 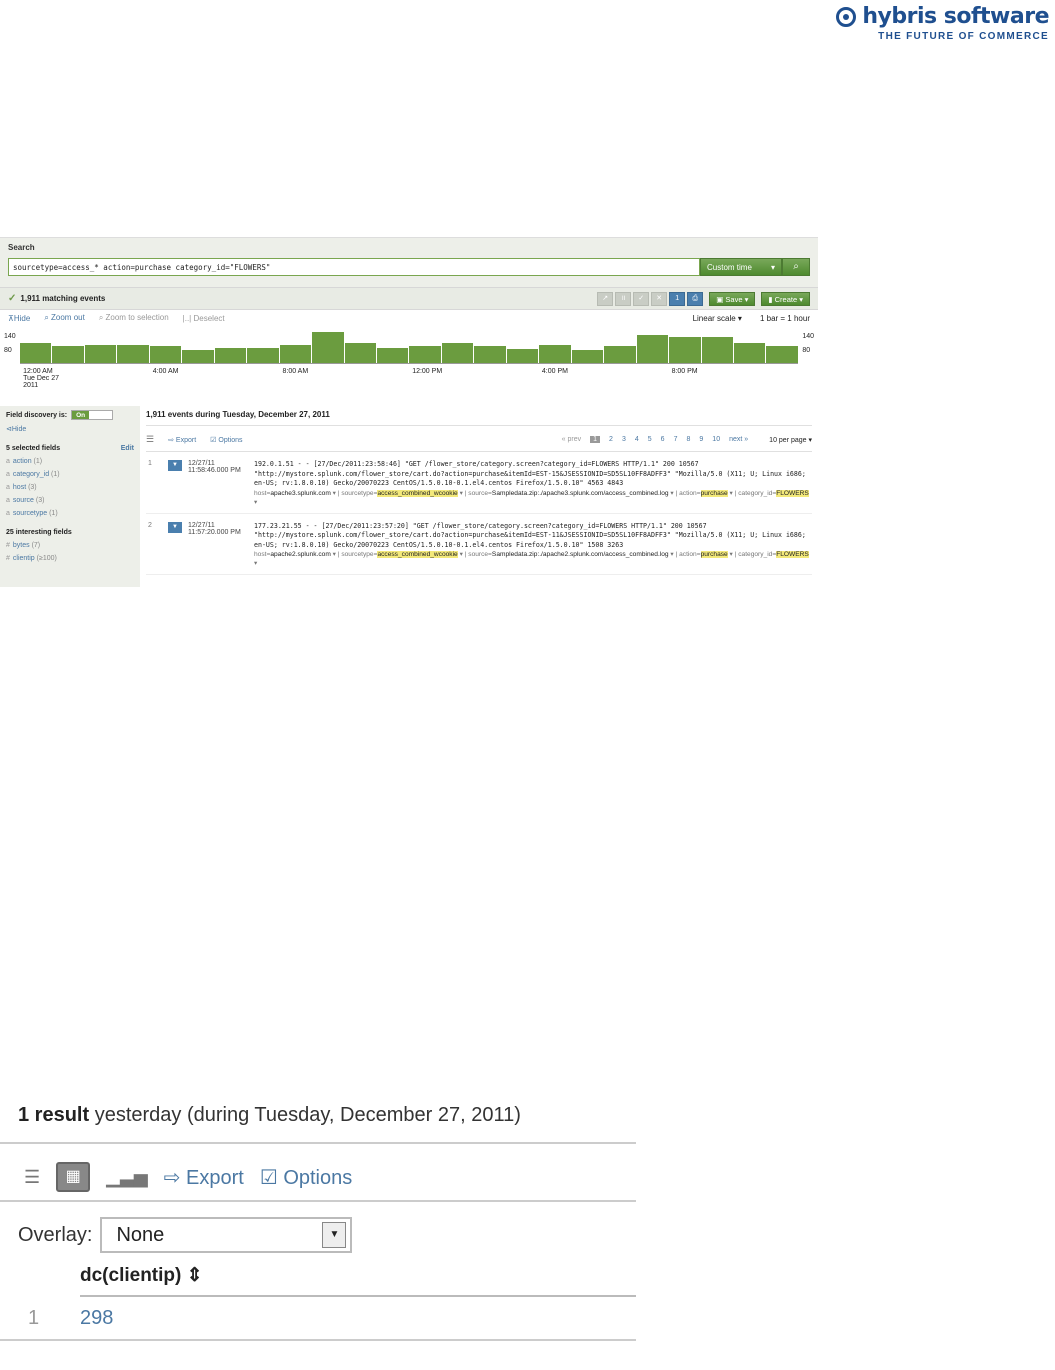 I want to click on sidebar-hide-link: ⊲Hide, so click(x=70, y=429).